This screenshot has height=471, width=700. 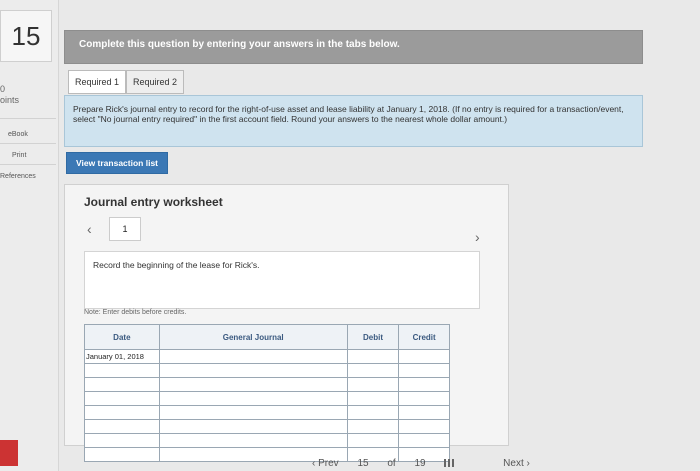 What do you see at coordinates (391, 463) in the screenshot?
I see `page-of: of` at bounding box center [391, 463].